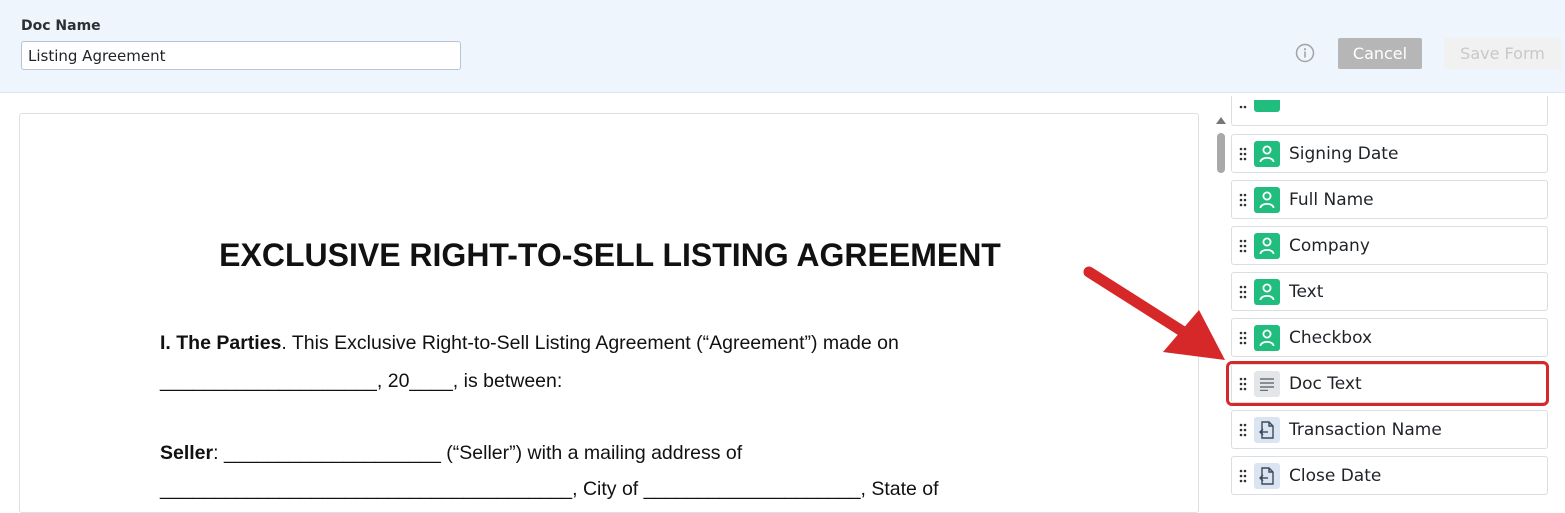  Describe the element at coordinates (1306, 291) in the screenshot. I see `field-label: Text` at that location.